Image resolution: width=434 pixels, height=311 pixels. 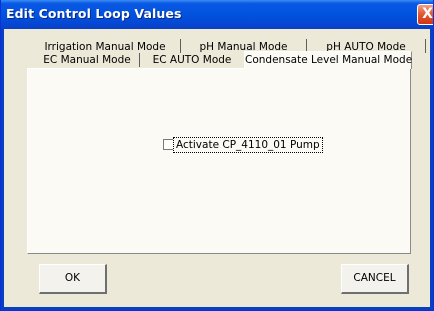 I want to click on tab-ec-manual-mode: EC Manual Mode, so click(x=87, y=61).